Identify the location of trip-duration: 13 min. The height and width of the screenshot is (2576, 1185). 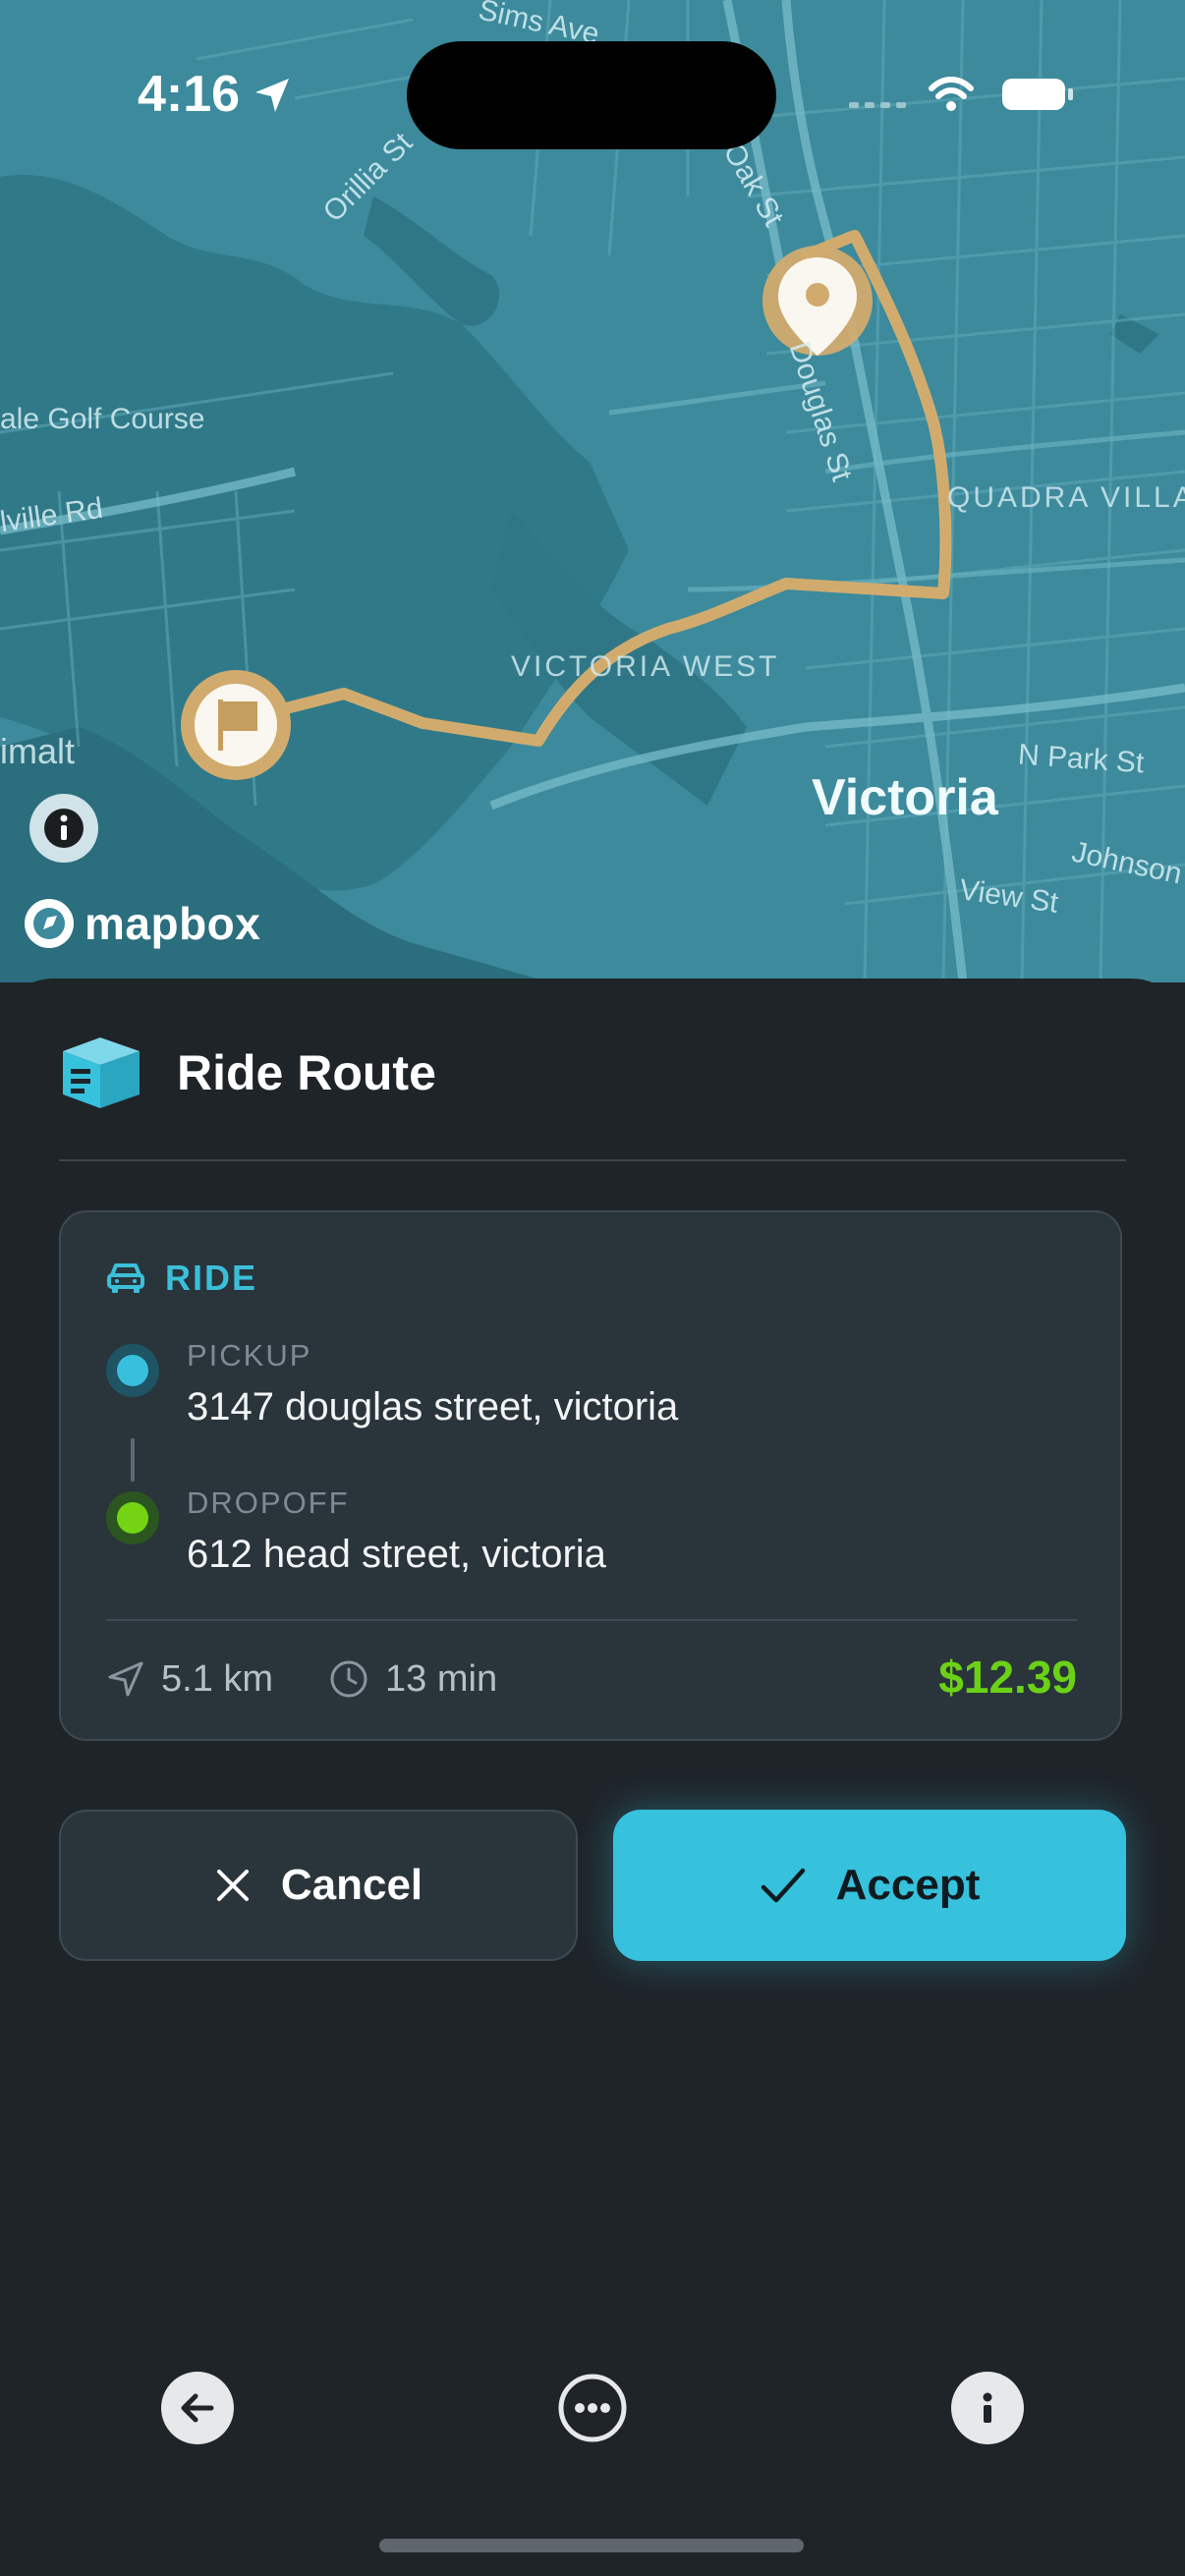
(442, 1678).